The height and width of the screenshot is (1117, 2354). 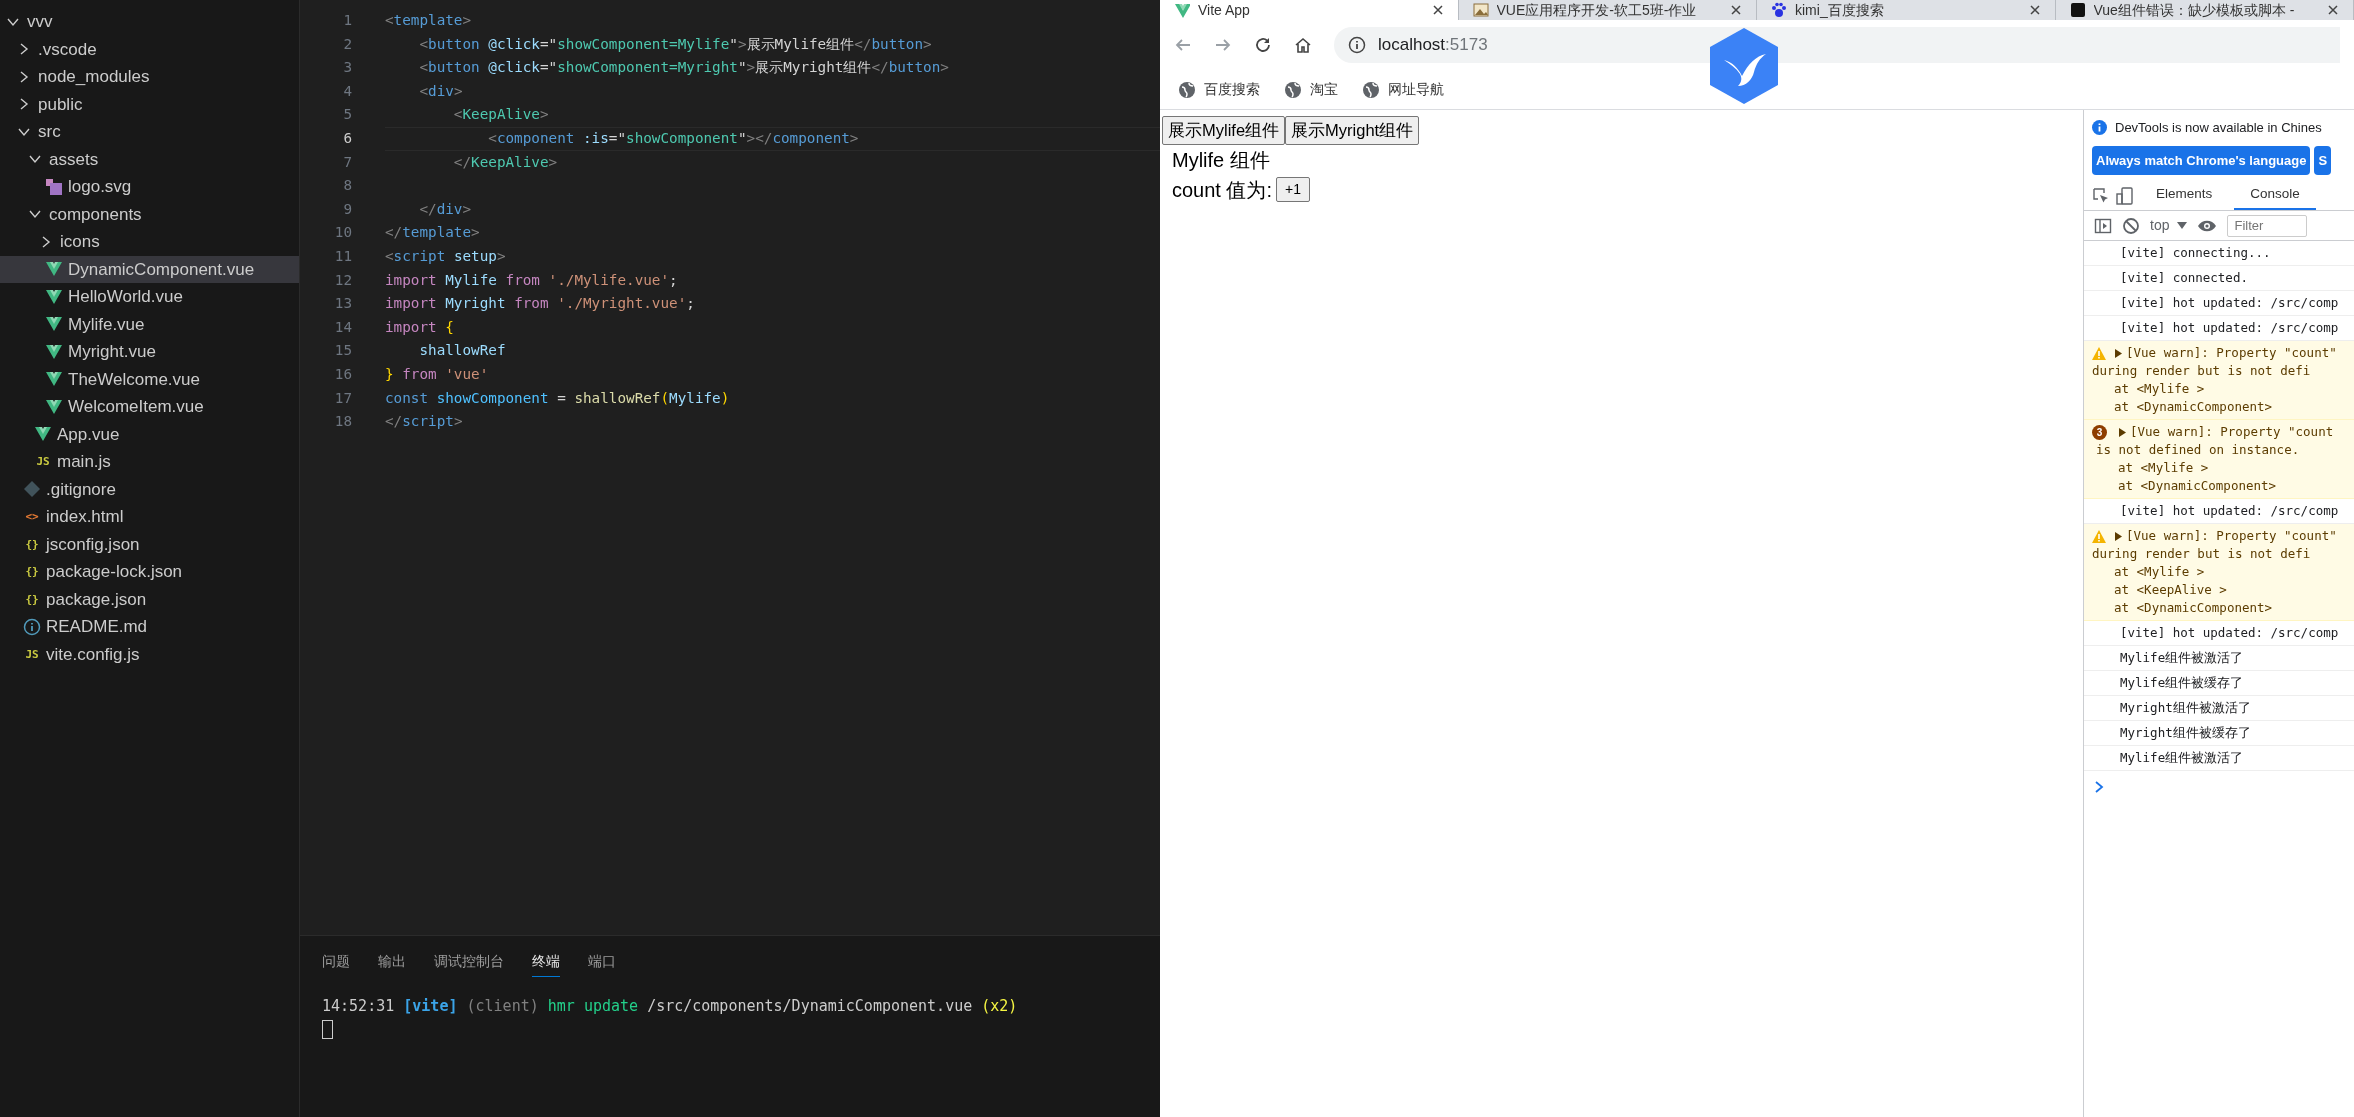 What do you see at coordinates (2185, 707) in the screenshot?
I see `console-message: Myright组件被激活了` at bounding box center [2185, 707].